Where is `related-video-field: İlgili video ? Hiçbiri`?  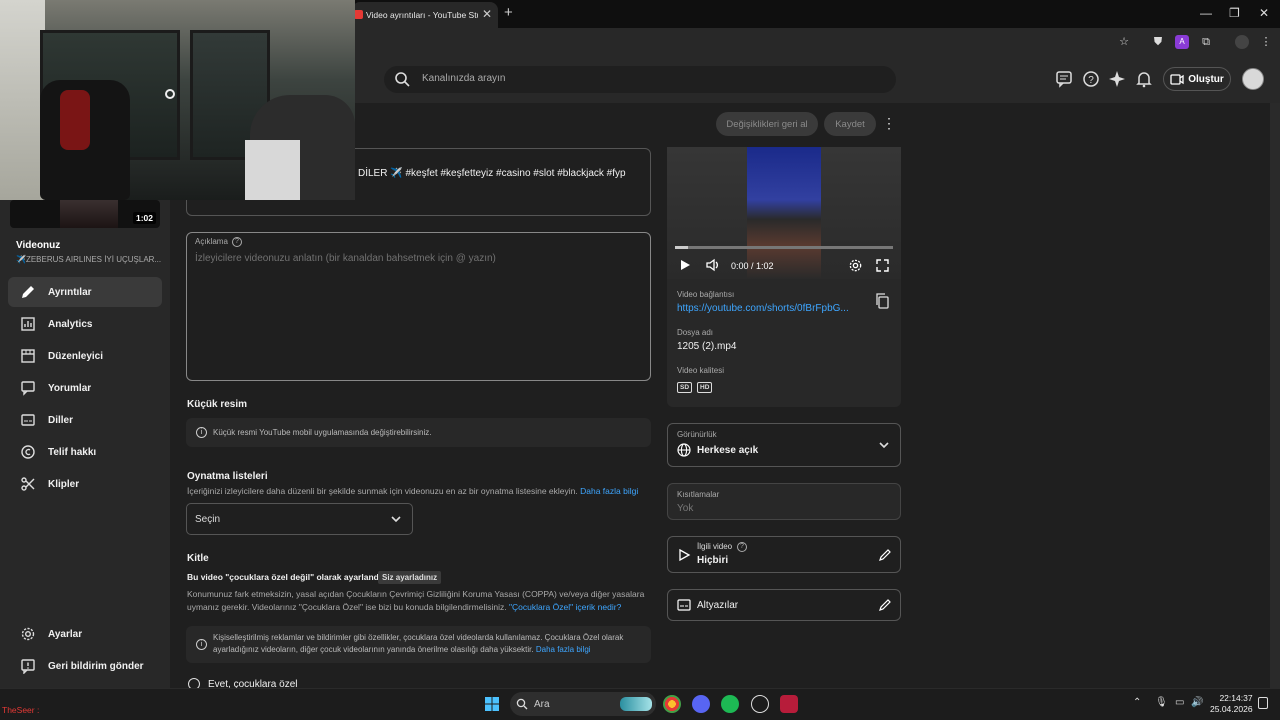 related-video-field: İlgili video ? Hiçbiri is located at coordinates (784, 554).